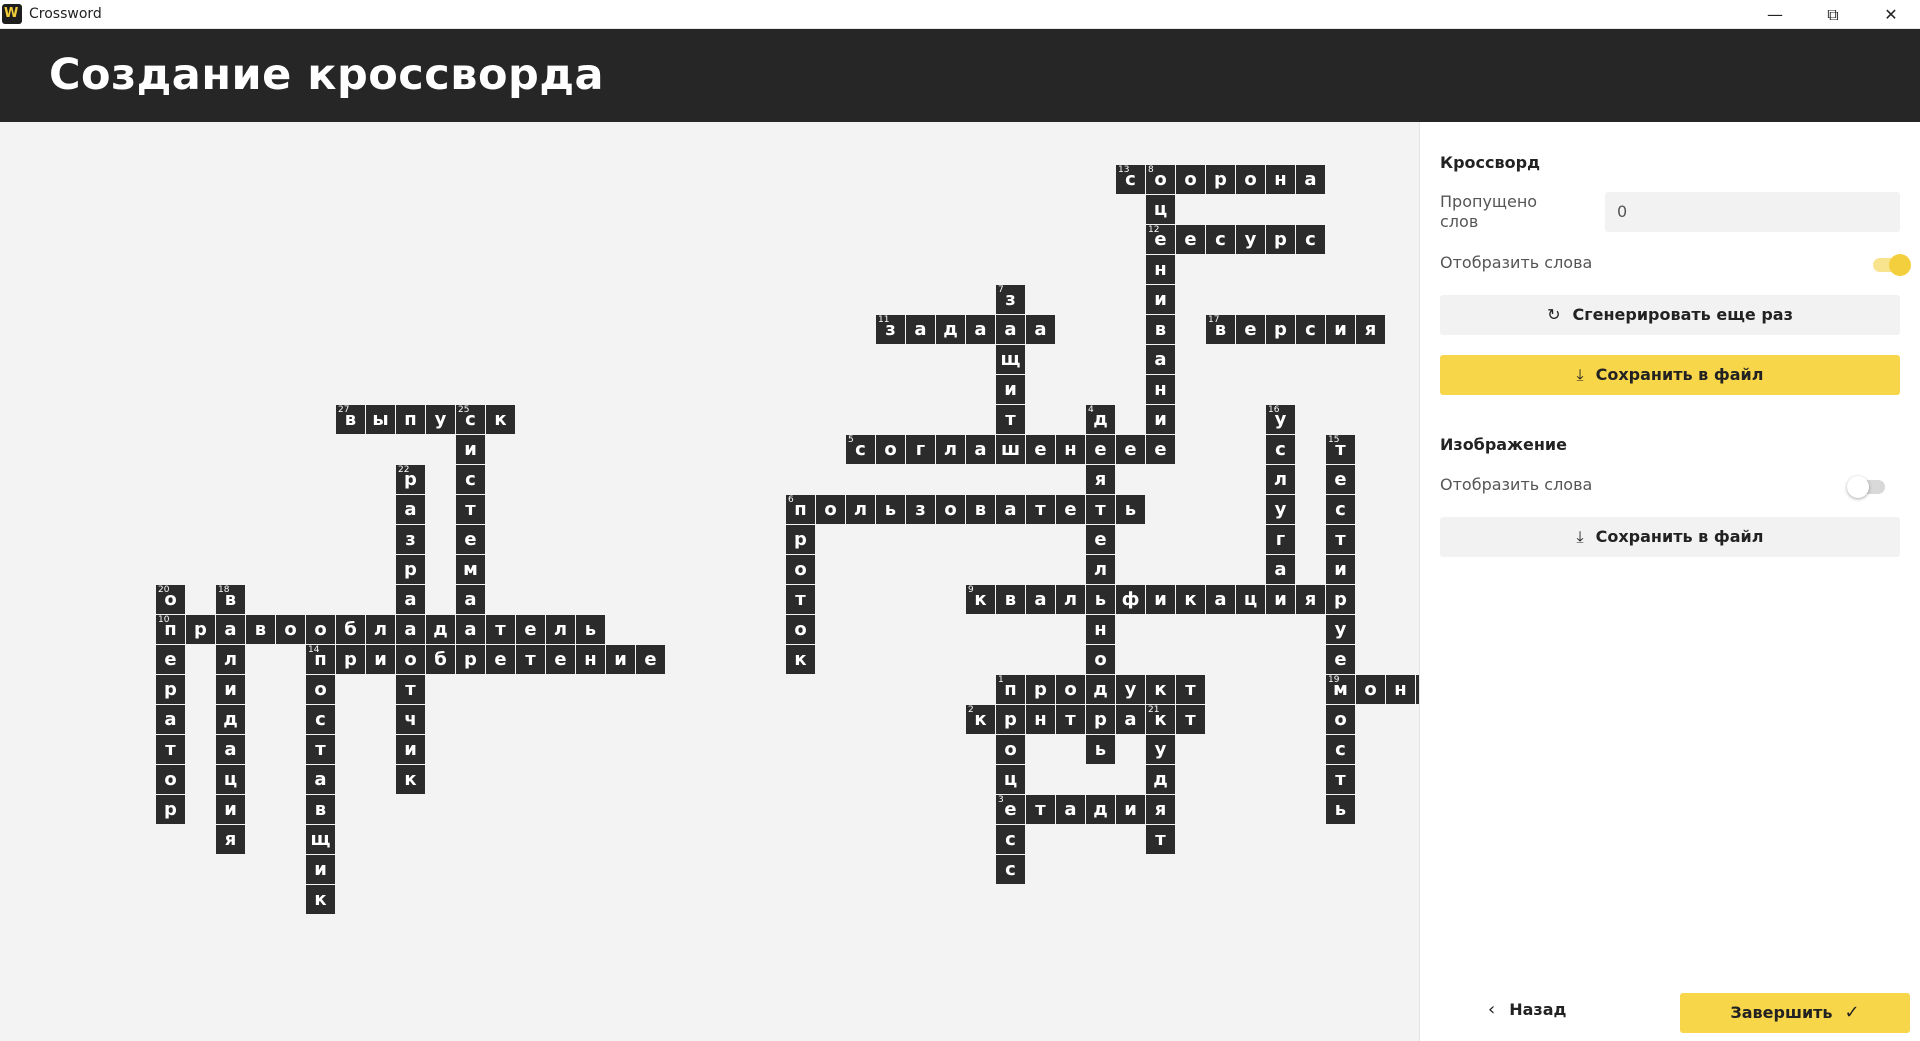  I want to click on image-show-words-toggle, so click(1866, 487).